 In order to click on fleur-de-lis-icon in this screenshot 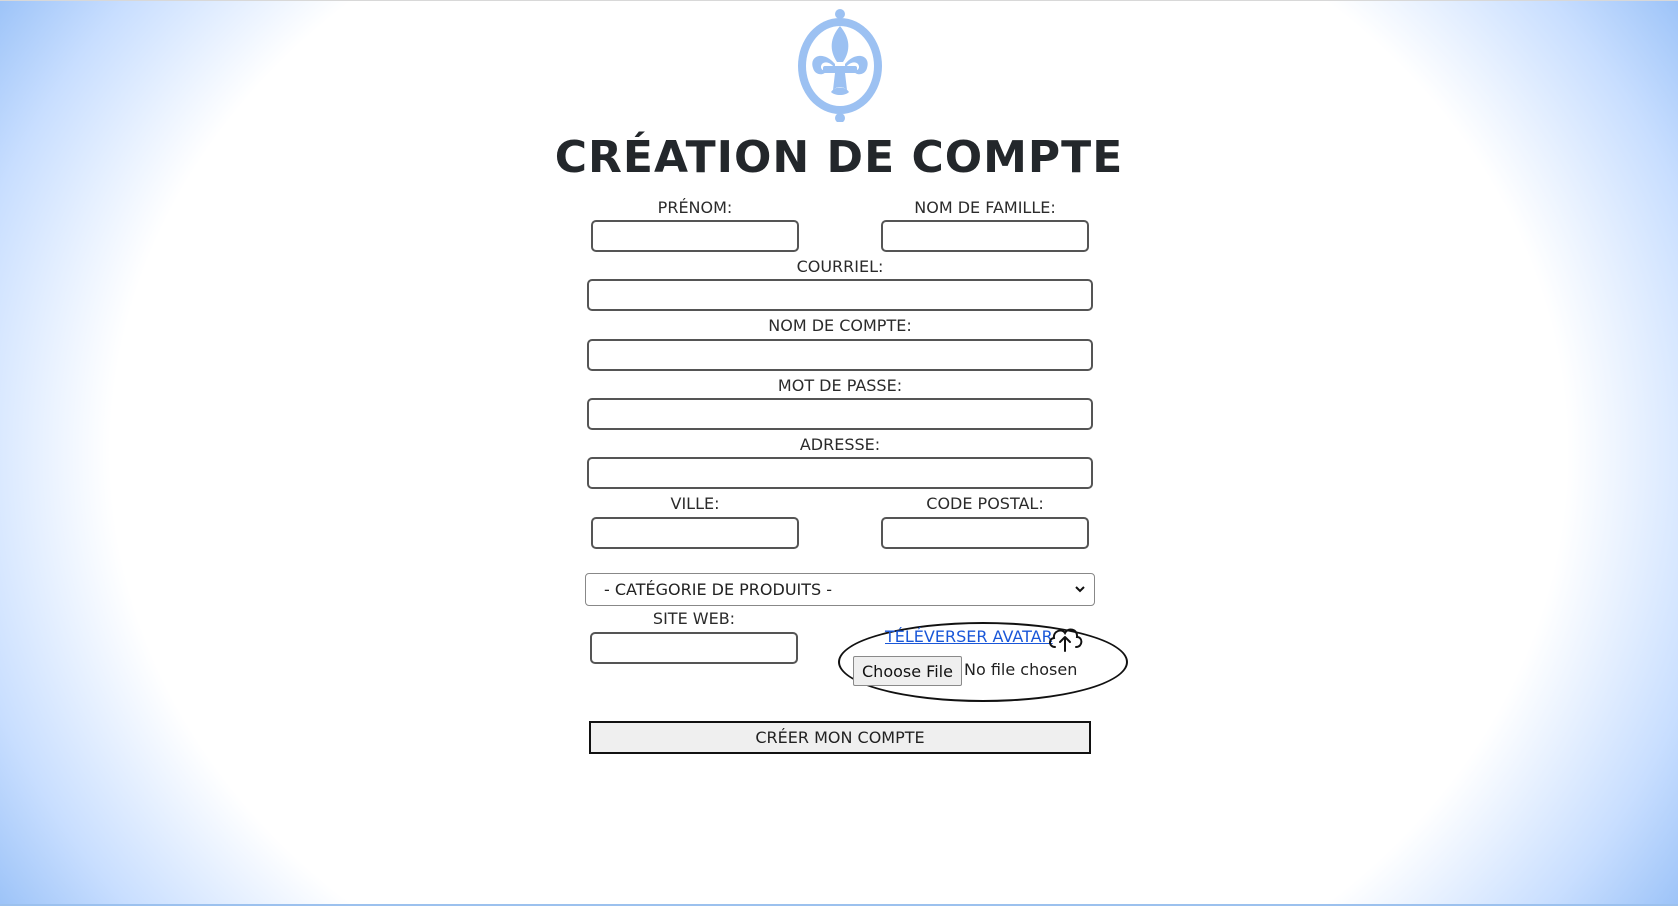, I will do `click(840, 65)`.